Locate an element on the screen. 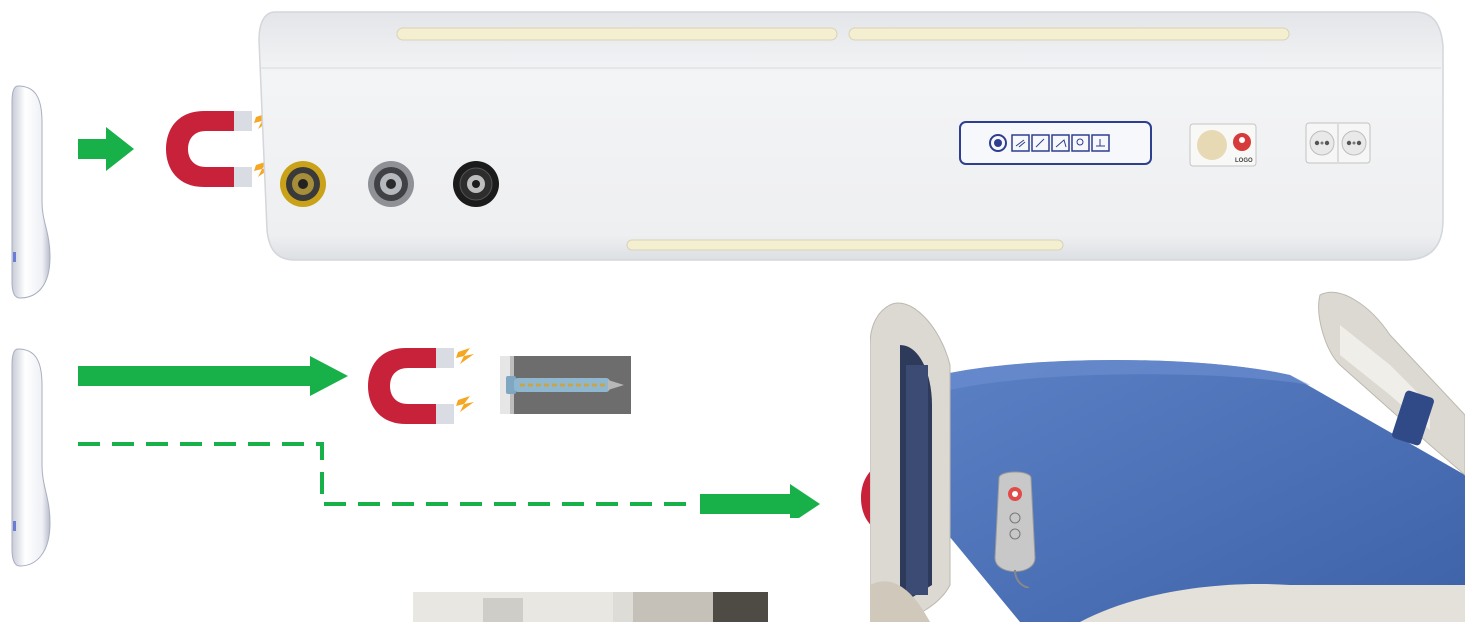 The width and height of the screenshot is (1465, 622). call-button-label: LOGO is located at coordinates (1244, 161).